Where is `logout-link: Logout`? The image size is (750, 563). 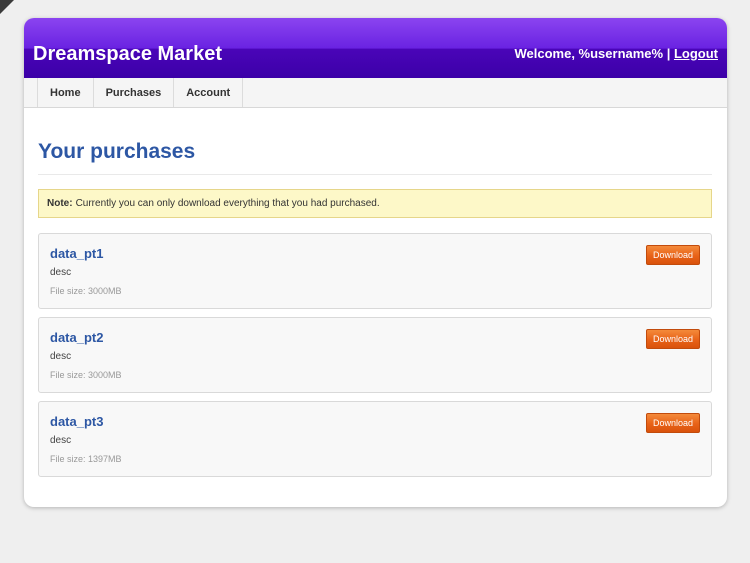
logout-link: Logout is located at coordinates (696, 53).